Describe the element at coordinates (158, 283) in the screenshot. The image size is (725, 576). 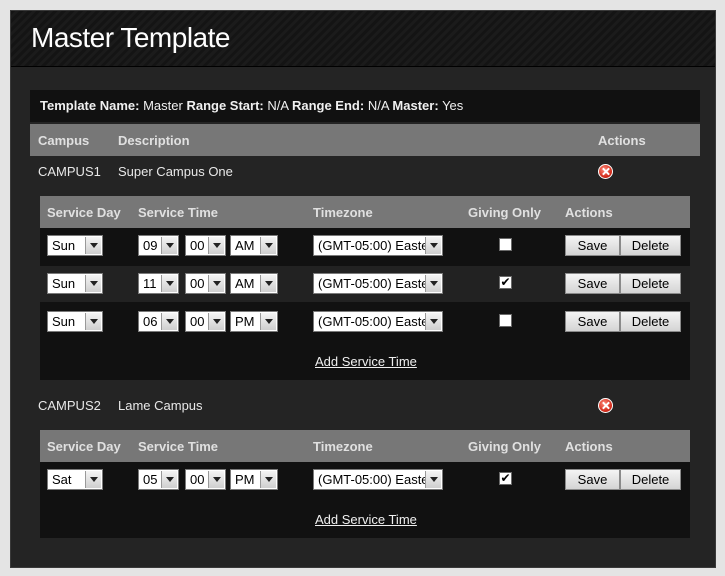
I see `hour-select: 11` at that location.